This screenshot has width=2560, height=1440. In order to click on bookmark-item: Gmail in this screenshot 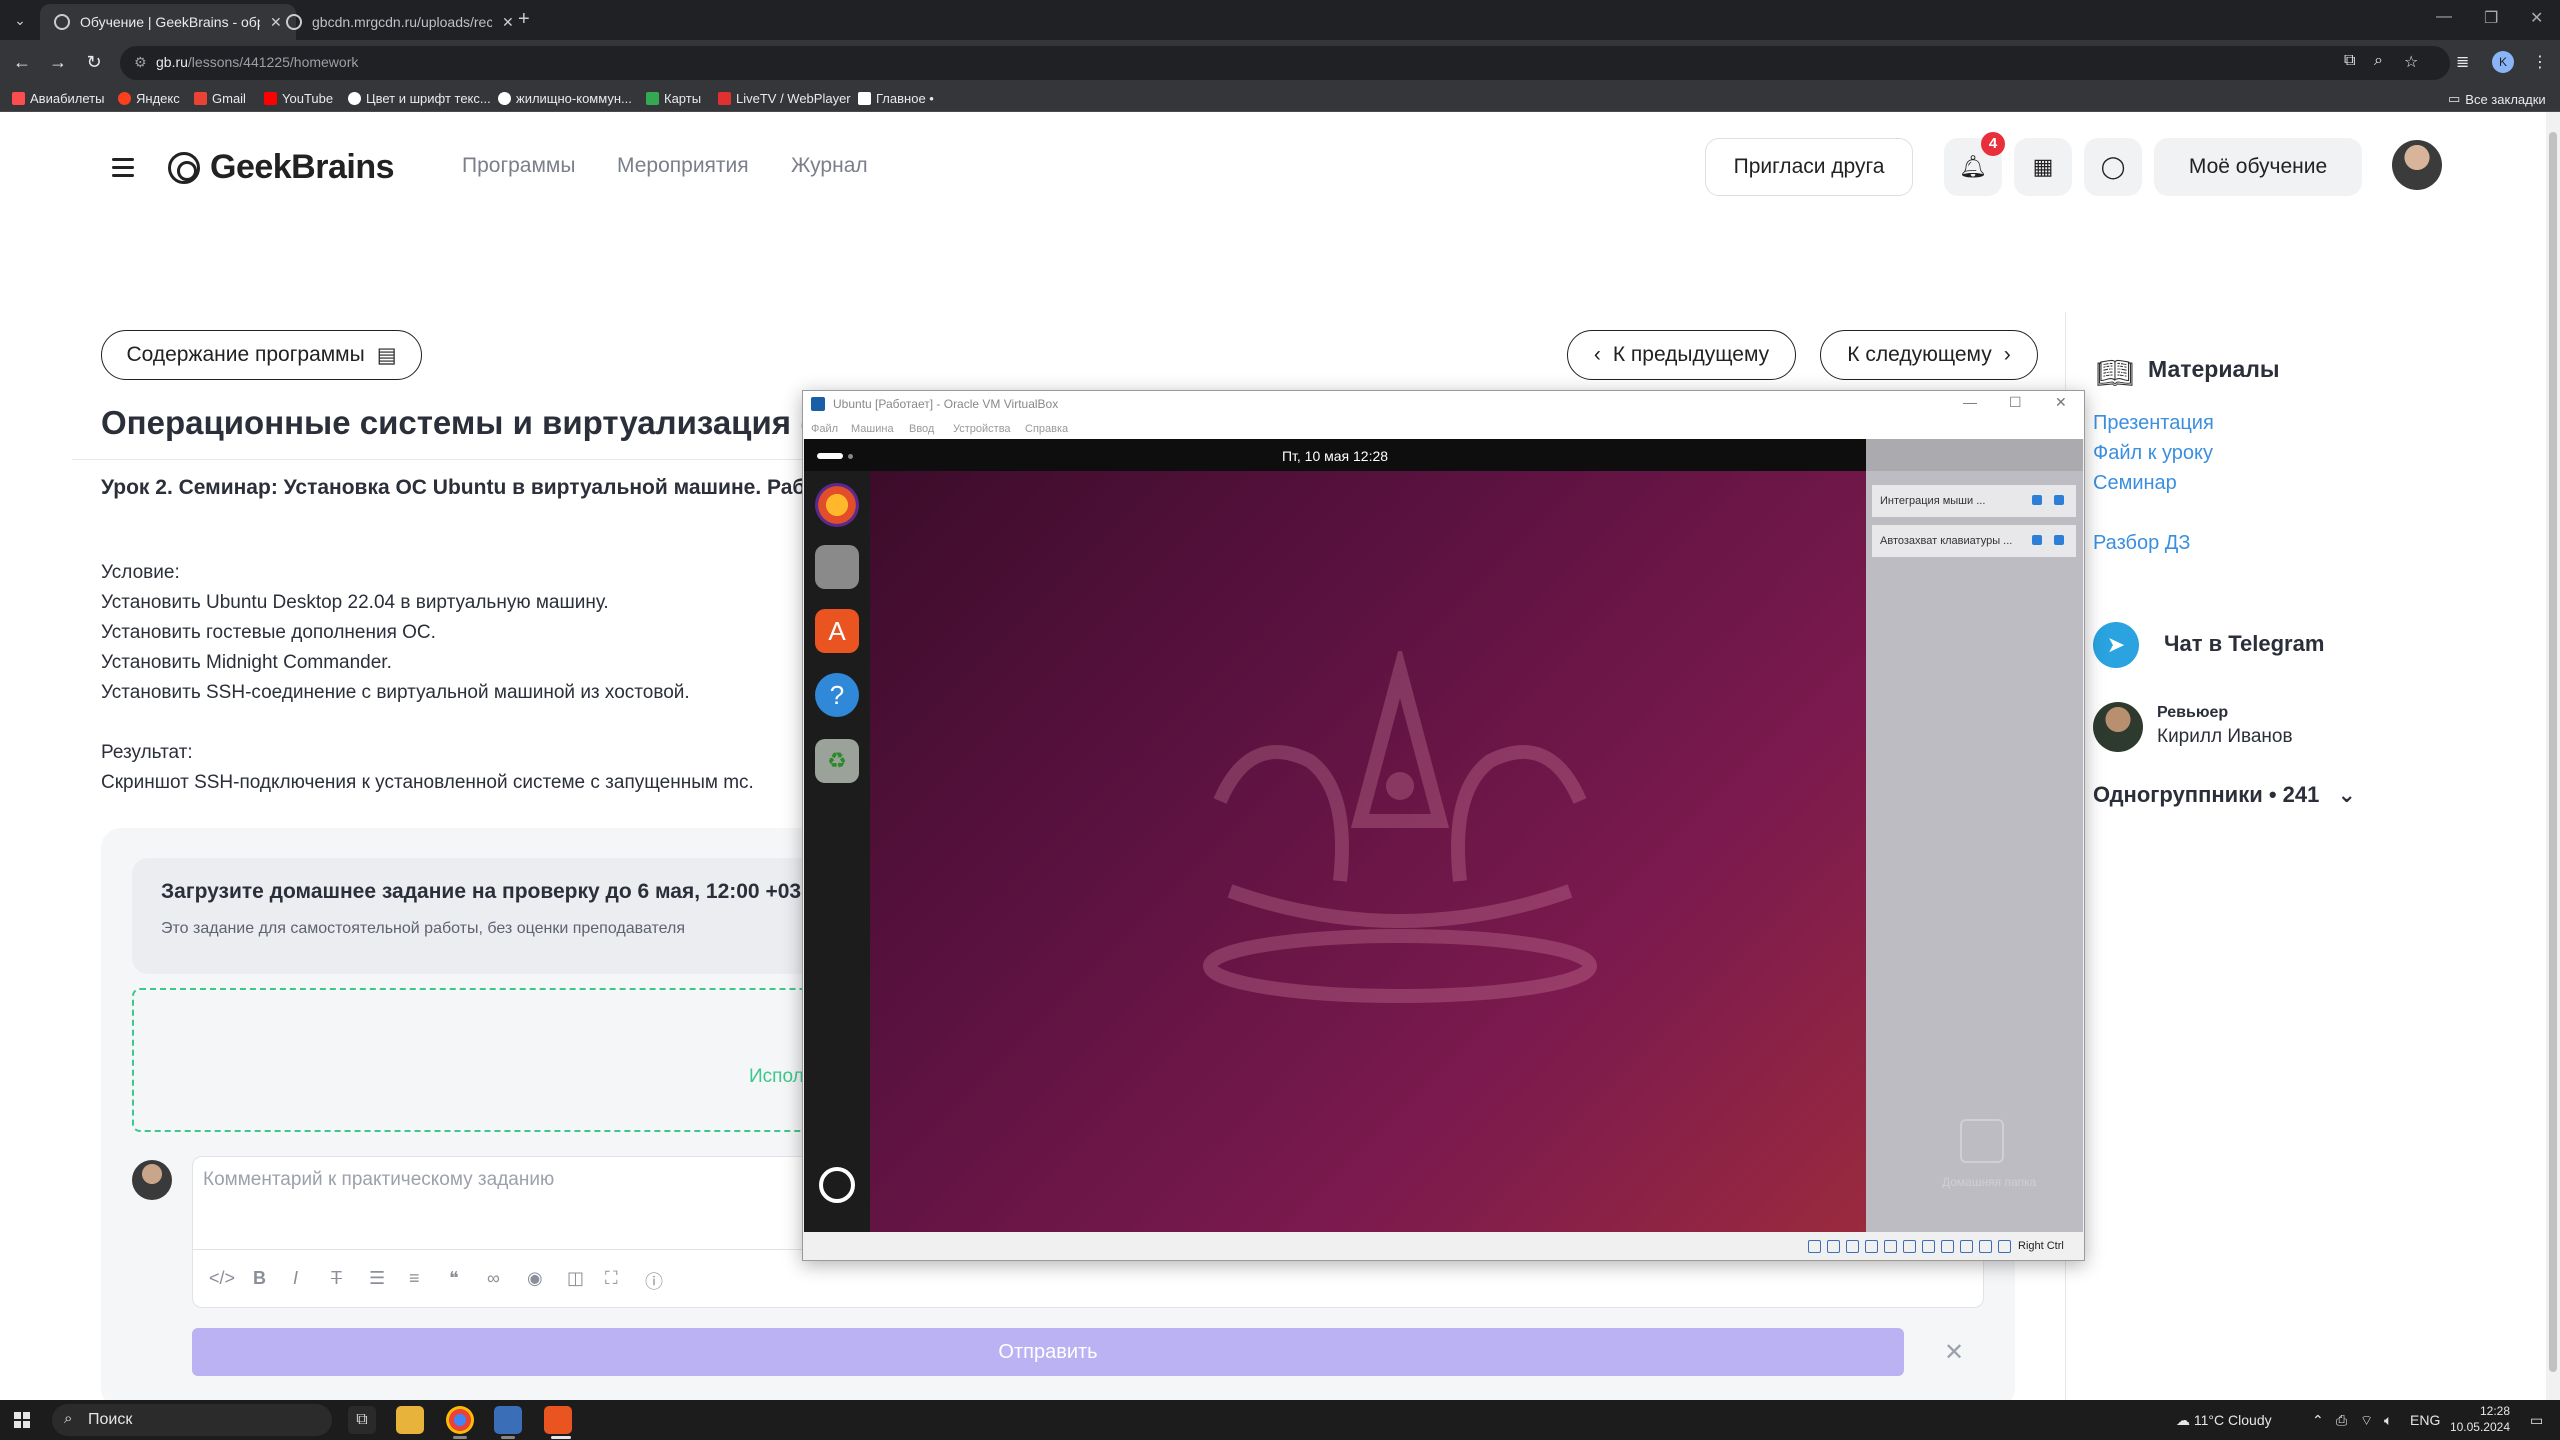, I will do `click(220, 98)`.